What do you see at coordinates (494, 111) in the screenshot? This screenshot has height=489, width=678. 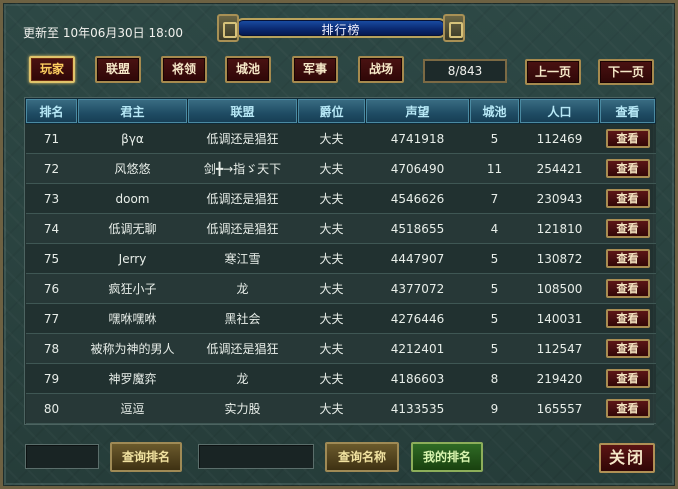 I see `col-cities: 城池` at bounding box center [494, 111].